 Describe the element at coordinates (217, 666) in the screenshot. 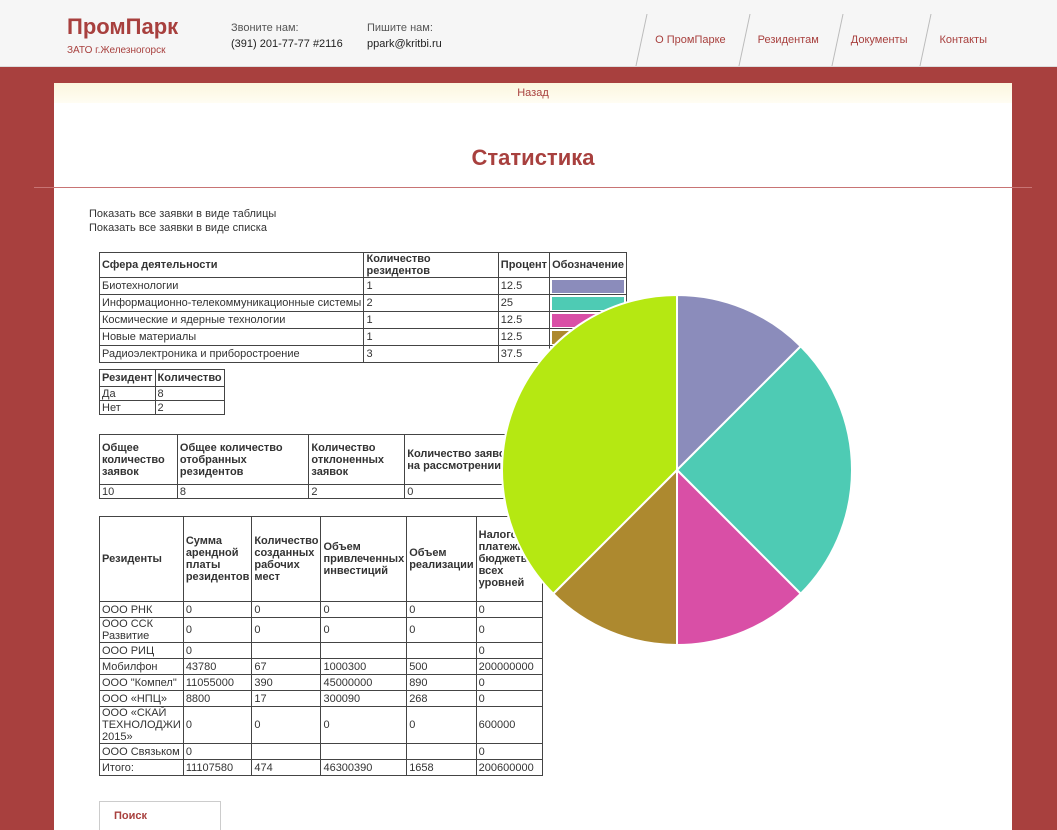

I see `table-cell: 43780` at that location.